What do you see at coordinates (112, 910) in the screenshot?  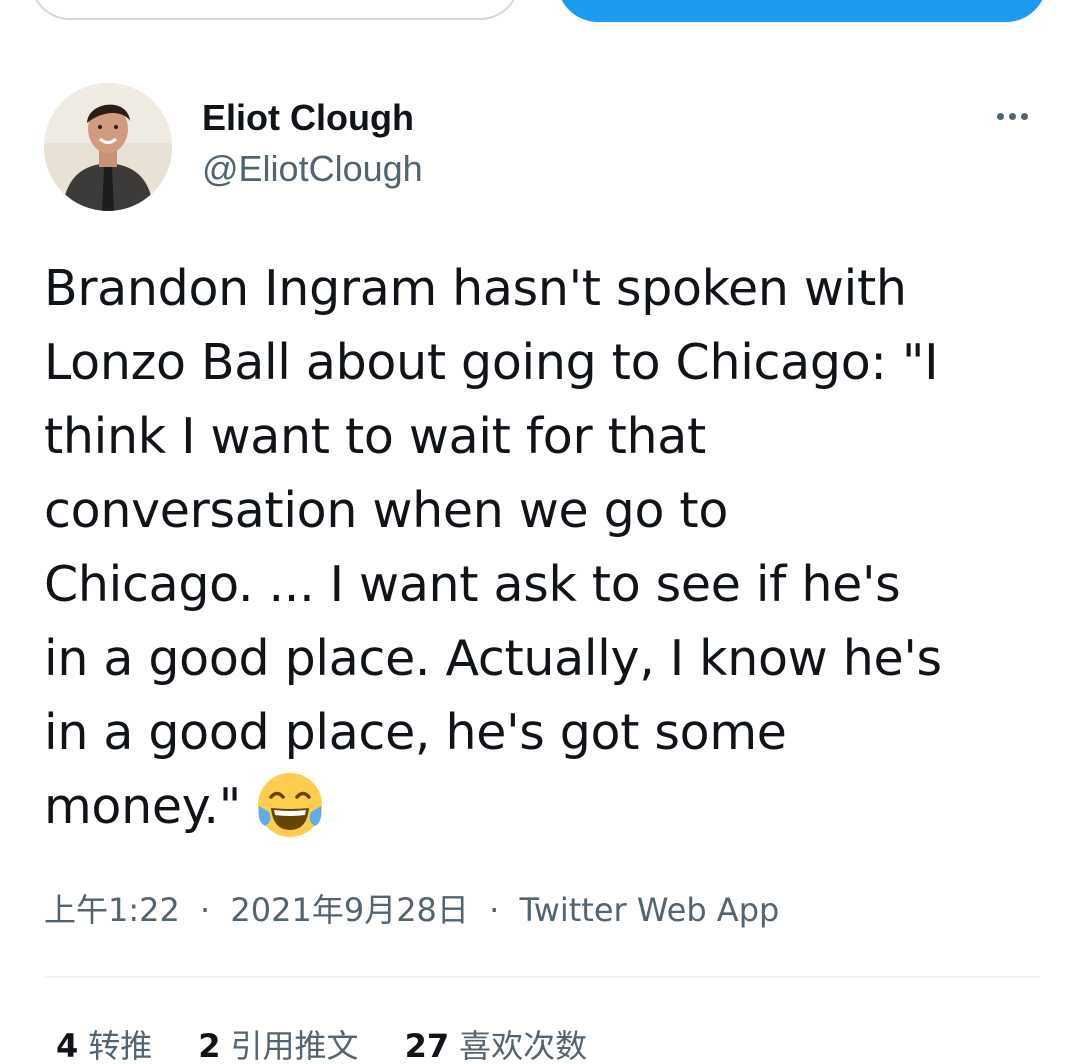 I see `tweet-time: 上午1:22` at bounding box center [112, 910].